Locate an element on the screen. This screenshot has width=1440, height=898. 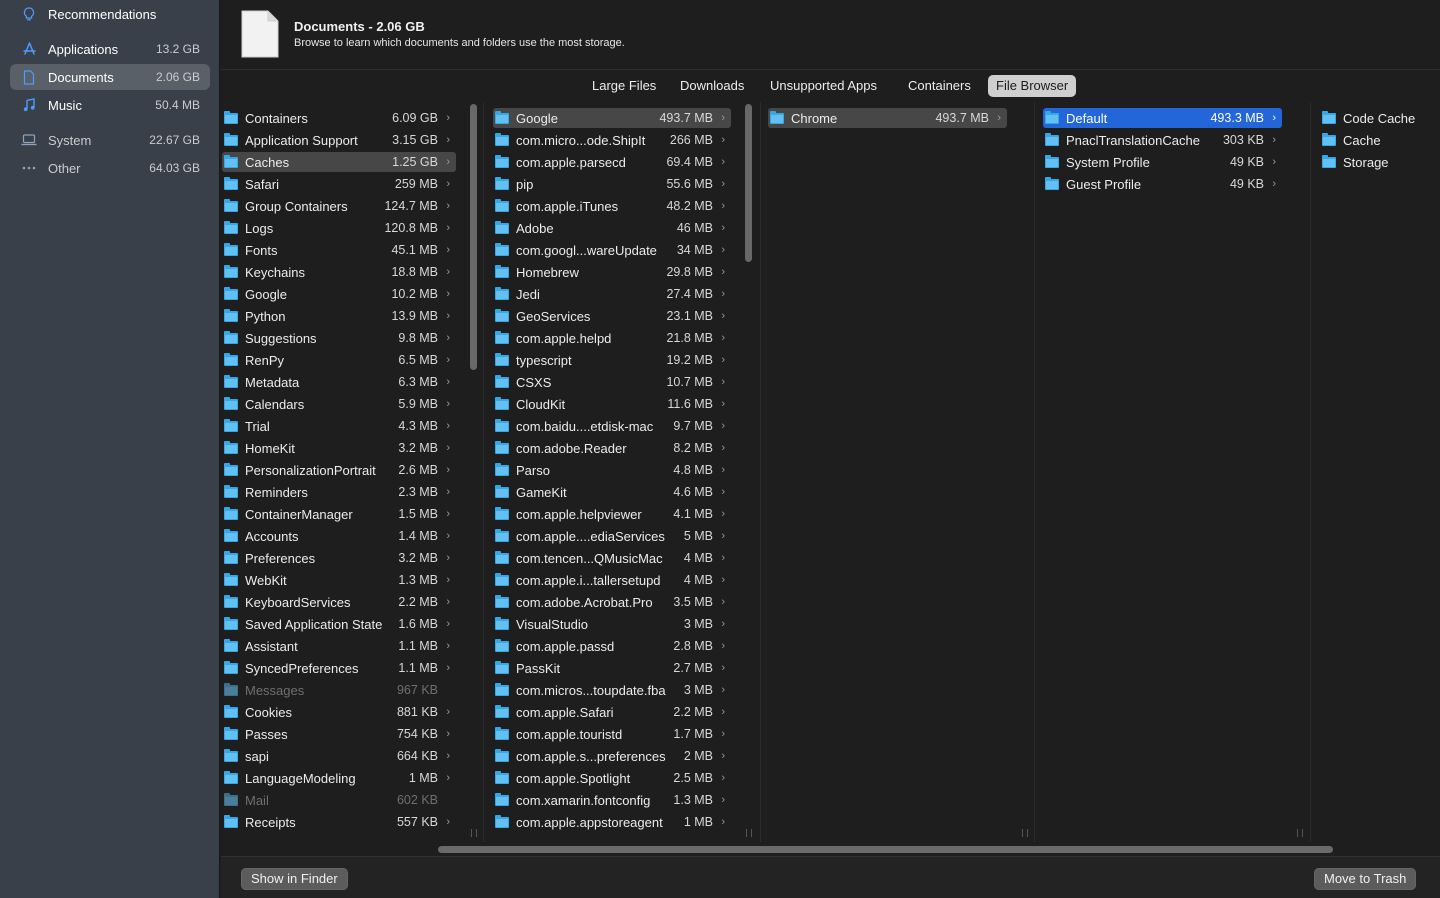
folder-row: Caches 1.25 GB › is located at coordinates (339, 162).